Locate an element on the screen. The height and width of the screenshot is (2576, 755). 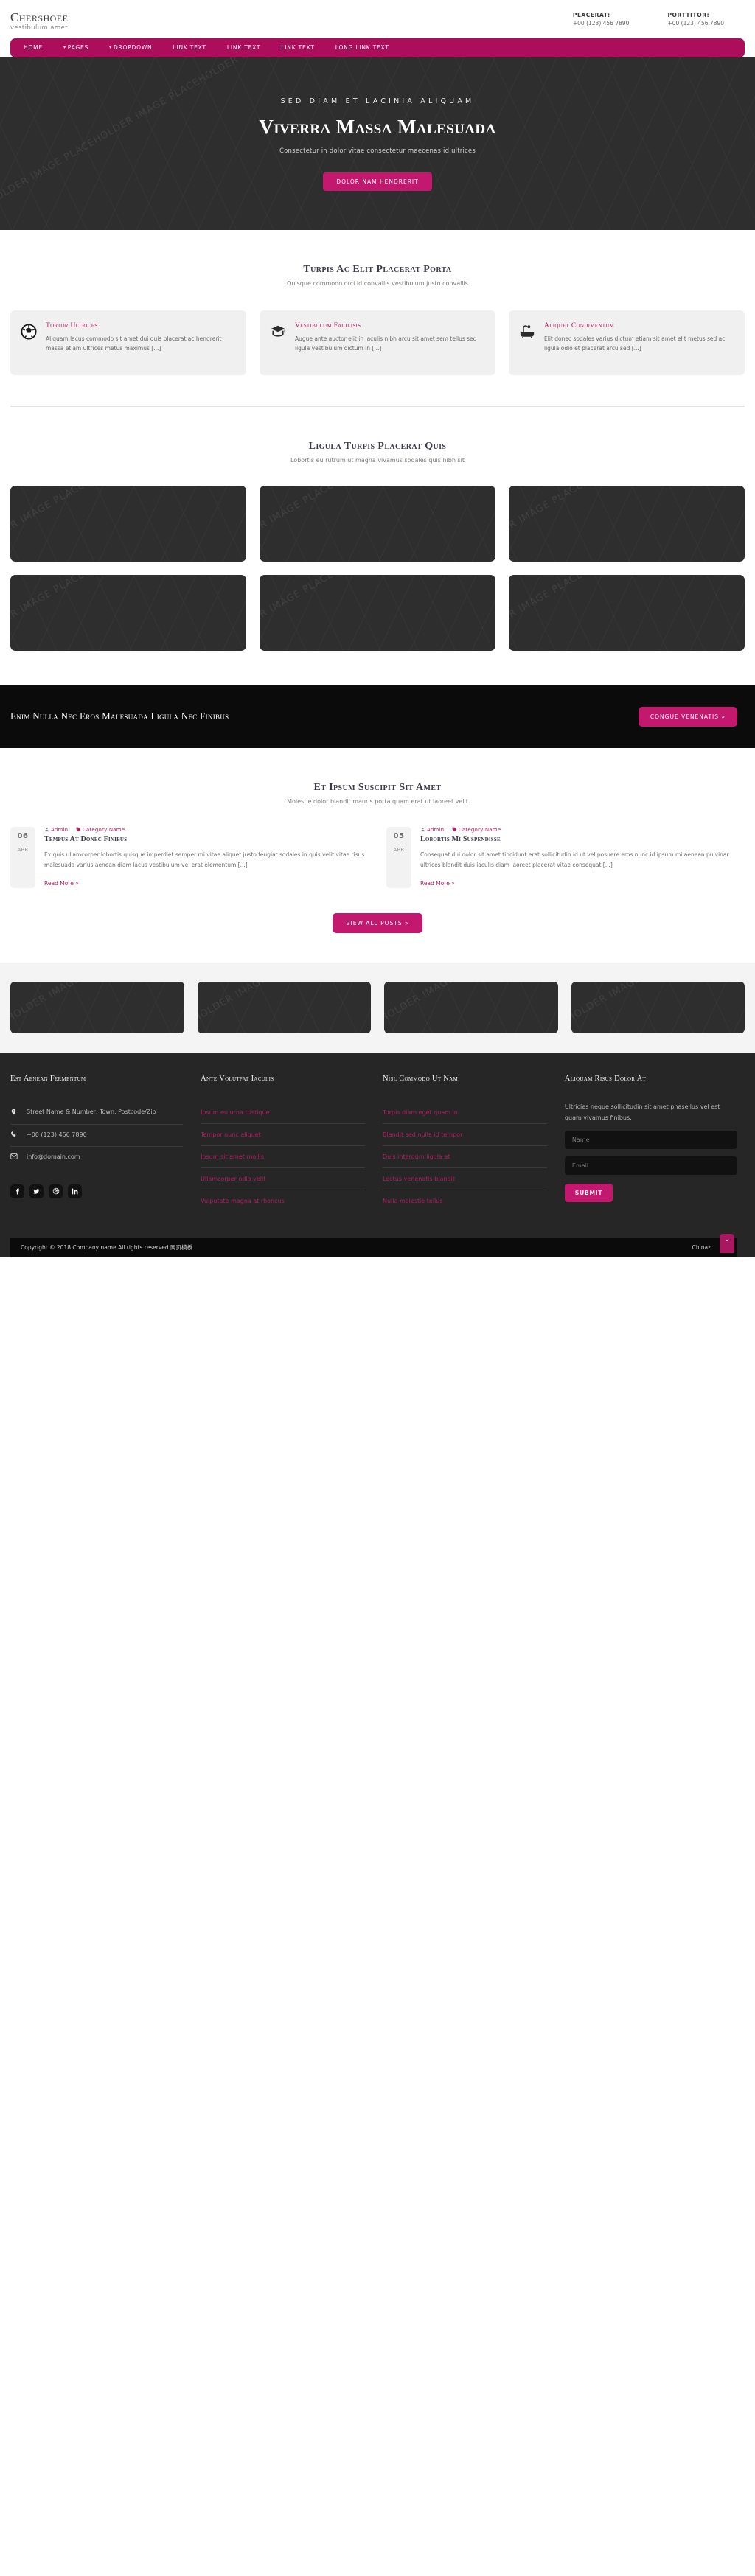
graduation-cap-icon is located at coordinates (278, 342).